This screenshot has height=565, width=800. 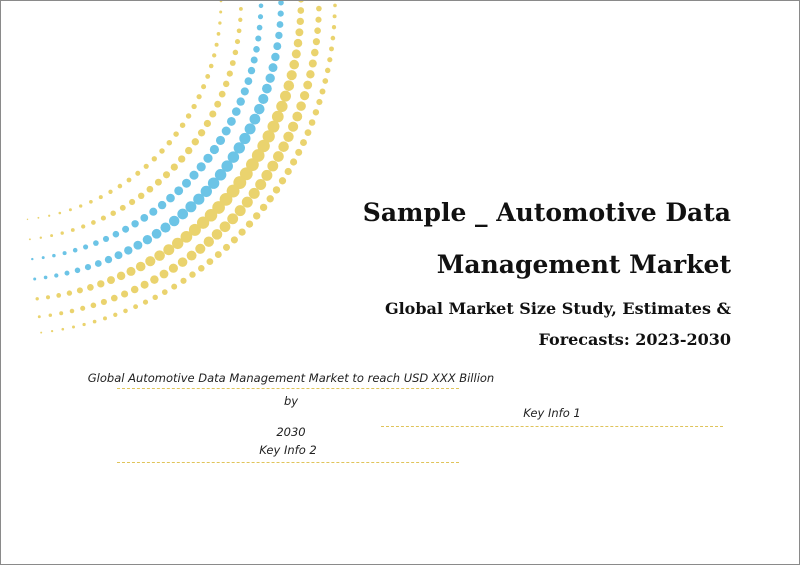 I want to click on report-title-line-2: Management Market, so click(x=583, y=264).